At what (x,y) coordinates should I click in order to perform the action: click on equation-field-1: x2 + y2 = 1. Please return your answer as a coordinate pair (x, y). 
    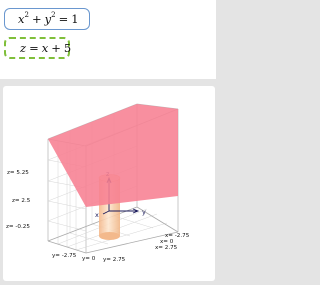
    Looking at the image, I should click on (47, 19).